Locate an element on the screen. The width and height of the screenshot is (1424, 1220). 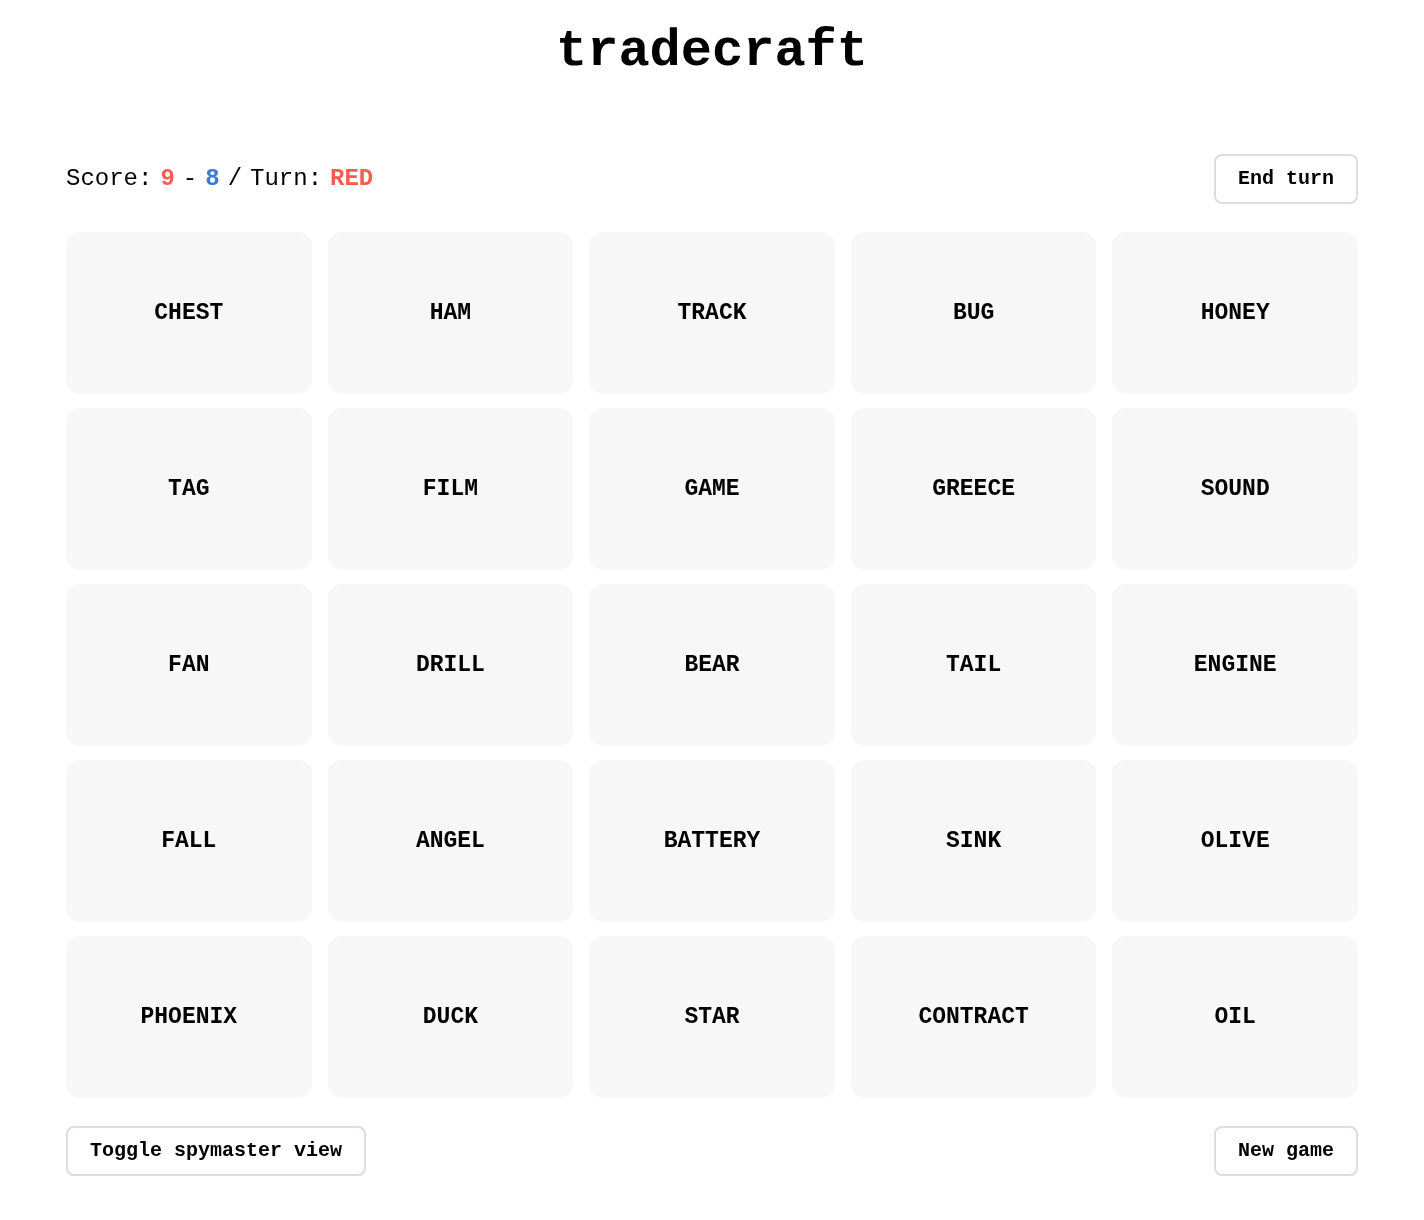
word-card: DRILL is located at coordinates (450, 665).